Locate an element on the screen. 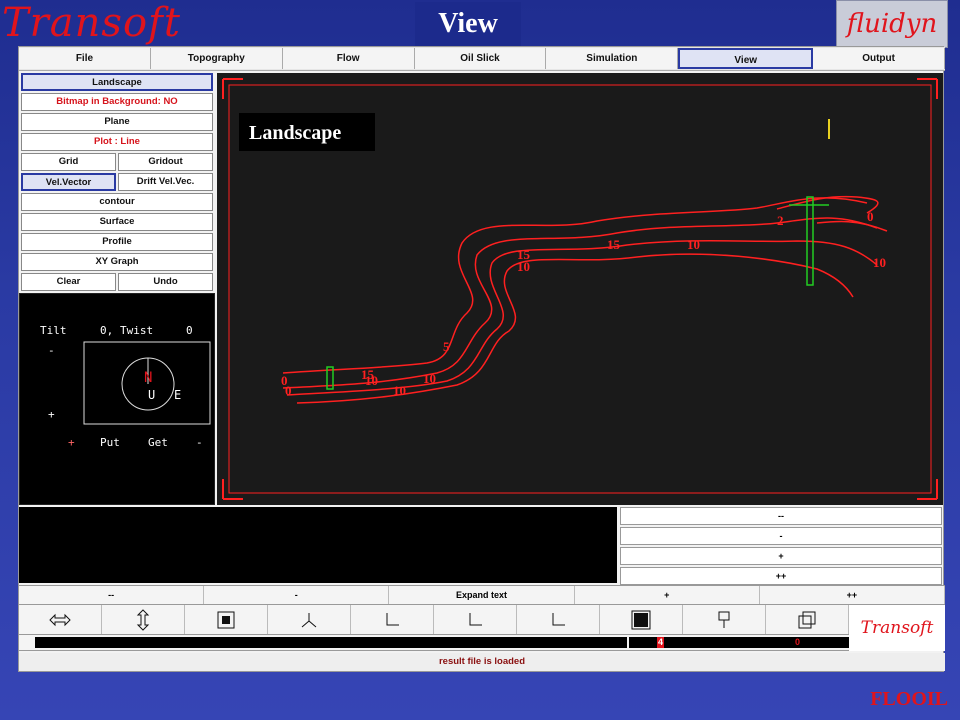 The height and width of the screenshot is (720, 960). menu-flow: Flow is located at coordinates (348, 58).